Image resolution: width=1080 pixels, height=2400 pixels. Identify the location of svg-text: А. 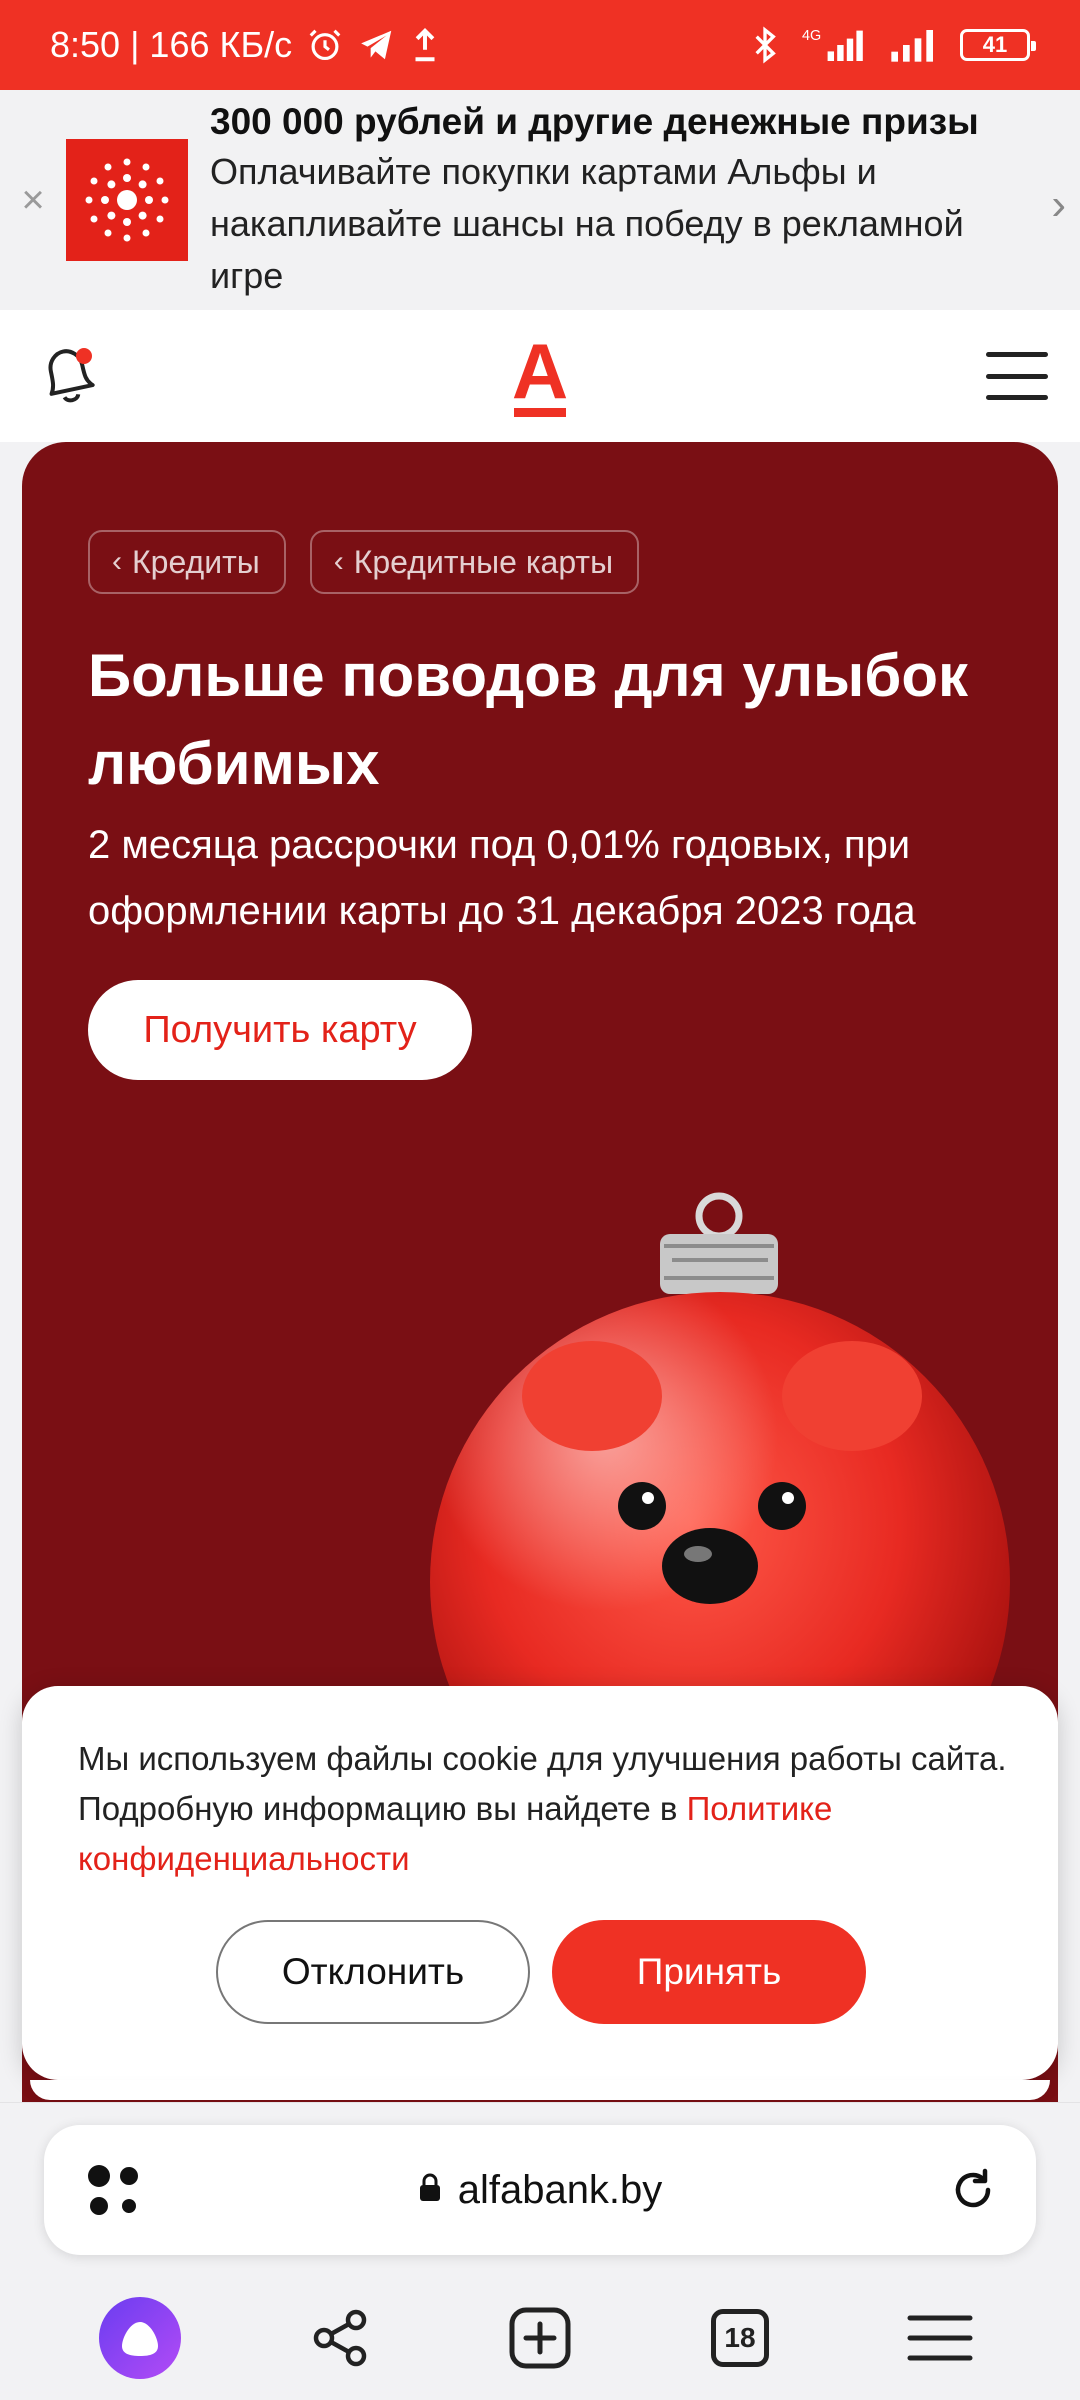
(540, 374).